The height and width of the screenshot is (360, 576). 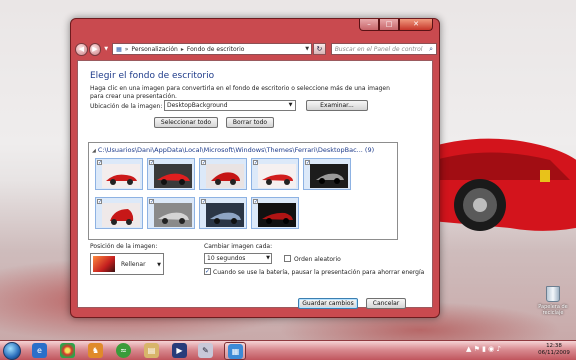 I want to click on notepad-icon: ✎, so click(x=205, y=350).